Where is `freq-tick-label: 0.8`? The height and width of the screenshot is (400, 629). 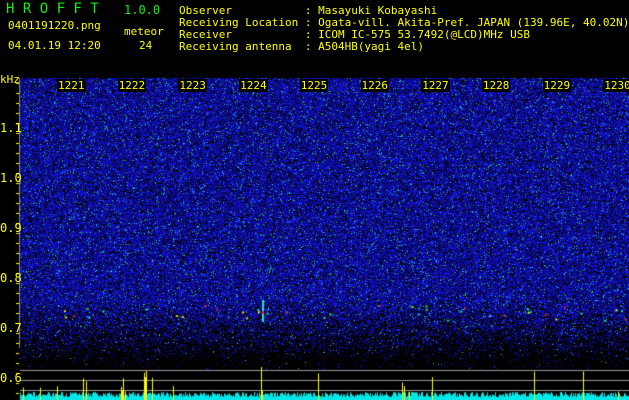
freq-tick-label: 0.8 is located at coordinates (11, 278).